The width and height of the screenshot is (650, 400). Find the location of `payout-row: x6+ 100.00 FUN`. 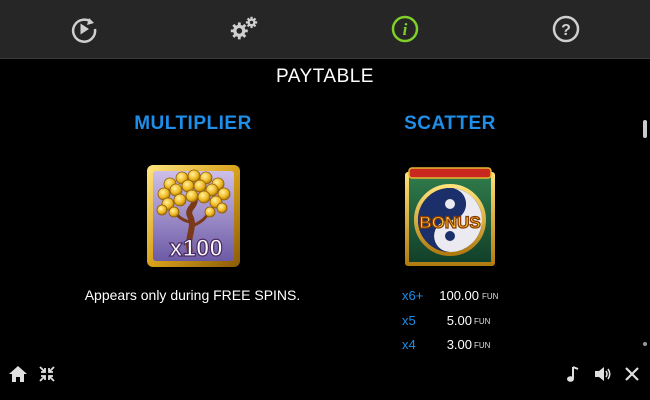

payout-row: x6+ 100.00 FUN is located at coordinates (450, 297).